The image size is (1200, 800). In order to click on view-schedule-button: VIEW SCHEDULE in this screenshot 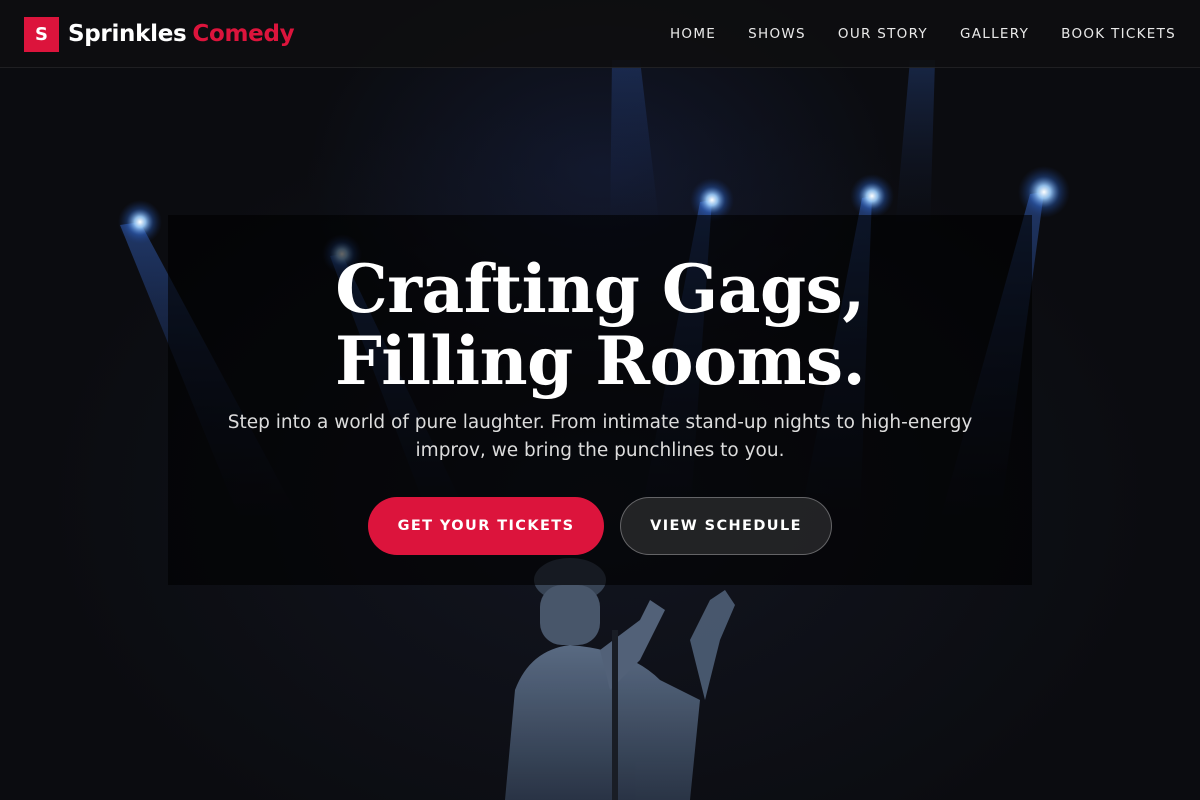, I will do `click(726, 526)`.